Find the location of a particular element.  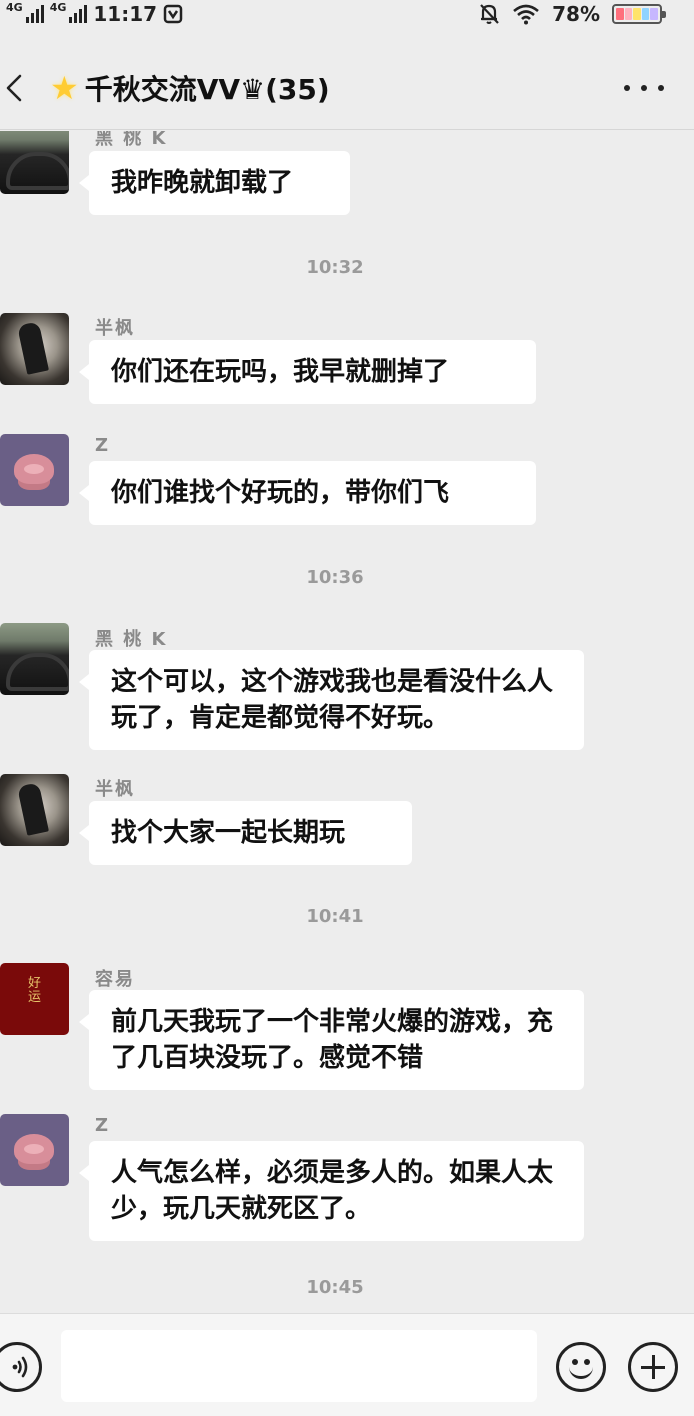

emoji-icon is located at coordinates (581, 1367).